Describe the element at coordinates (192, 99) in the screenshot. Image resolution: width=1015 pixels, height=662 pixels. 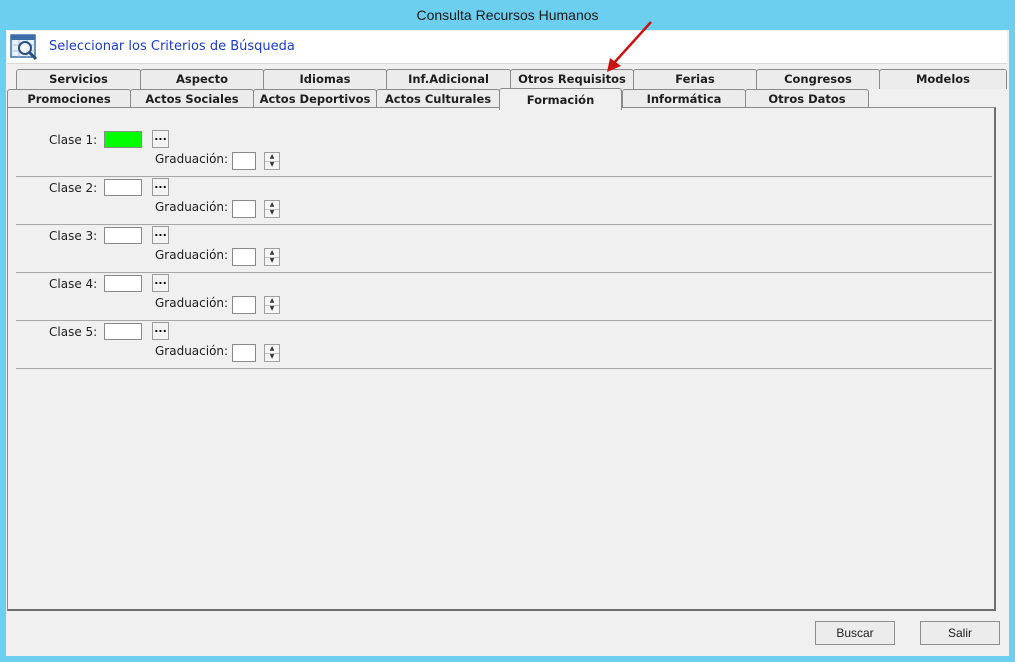
I see `tab-actos-sociales: Actos Sociales` at that location.